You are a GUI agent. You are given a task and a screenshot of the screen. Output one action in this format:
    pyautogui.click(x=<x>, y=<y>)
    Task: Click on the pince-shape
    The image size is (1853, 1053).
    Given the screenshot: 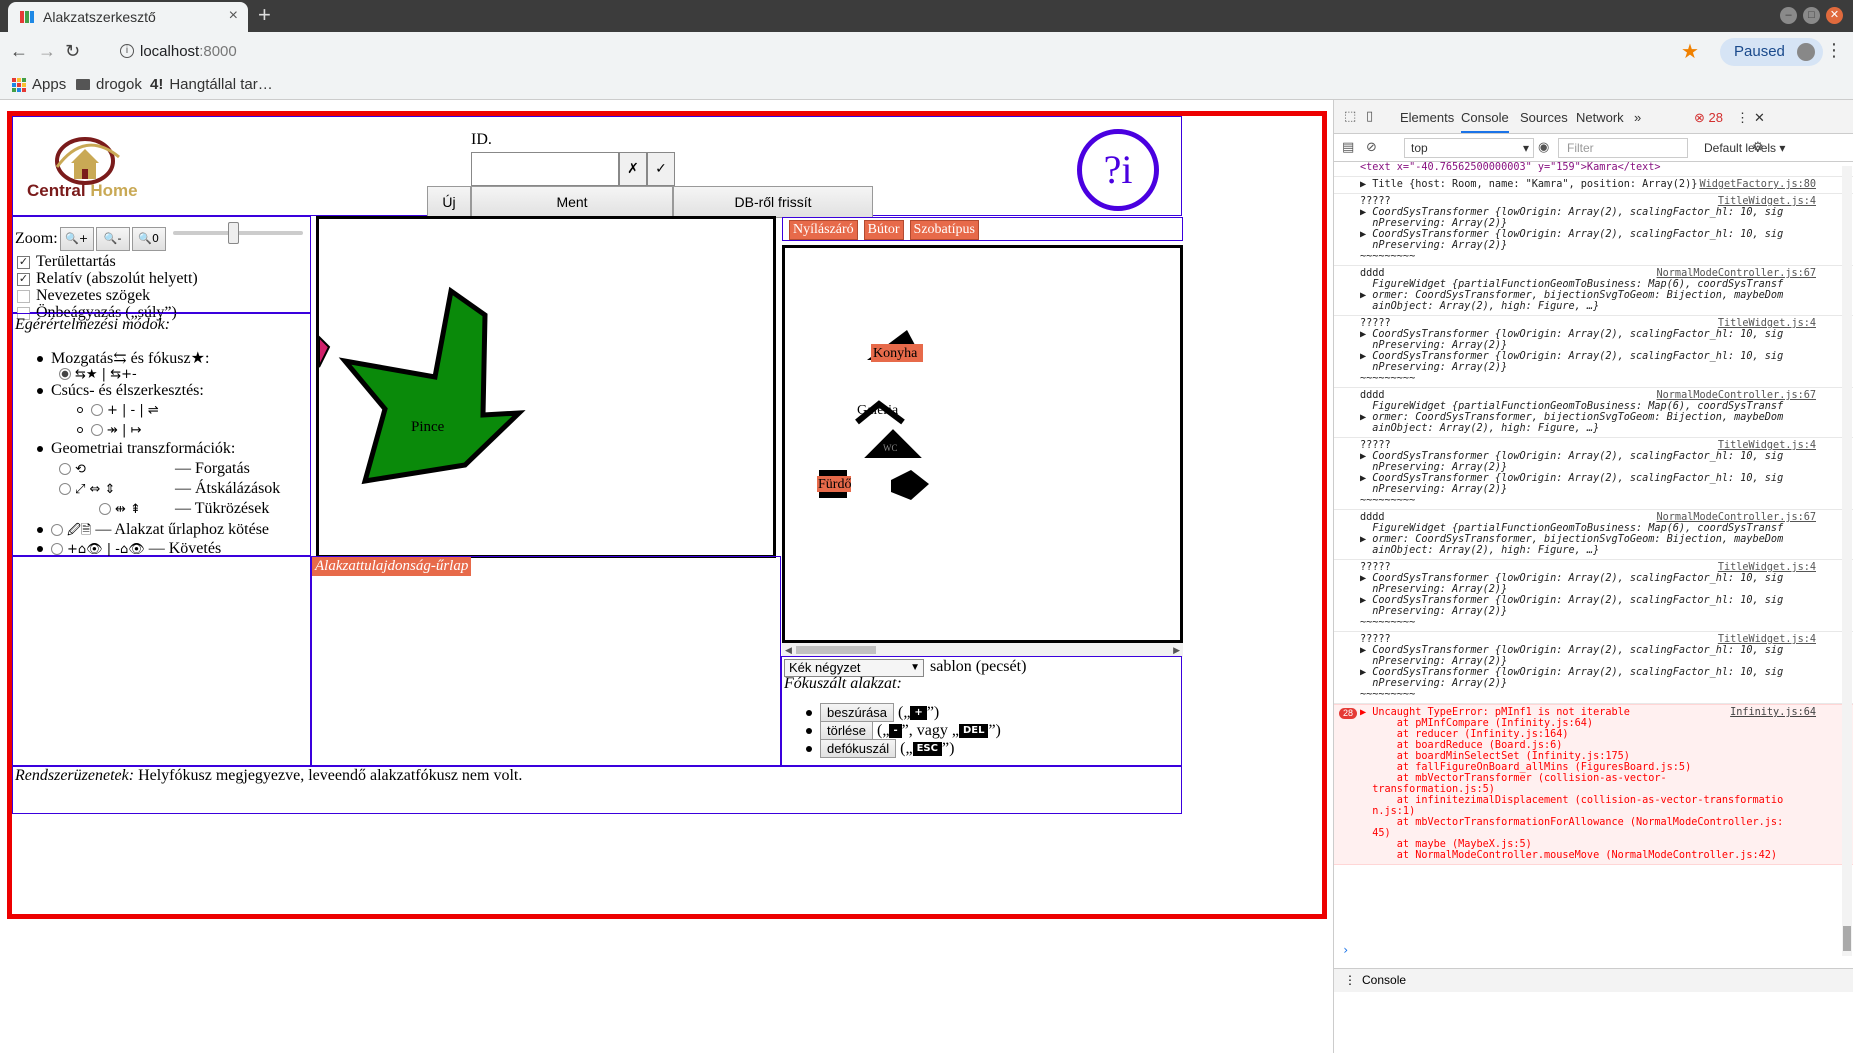 What is the action you would take?
    pyautogui.click(x=432, y=385)
    